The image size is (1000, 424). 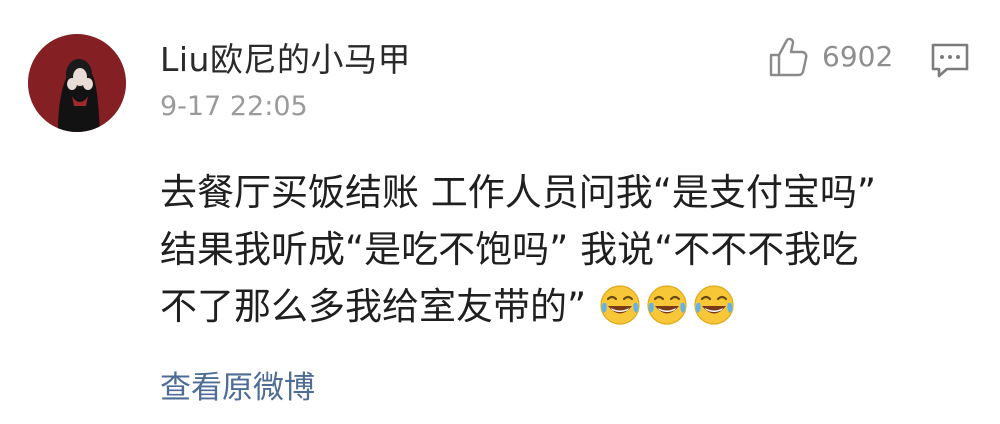 What do you see at coordinates (509, 249) in the screenshot?
I see `comment-line: 结果我听成“是吃不饱吗” 我说“不不不我吃` at bounding box center [509, 249].